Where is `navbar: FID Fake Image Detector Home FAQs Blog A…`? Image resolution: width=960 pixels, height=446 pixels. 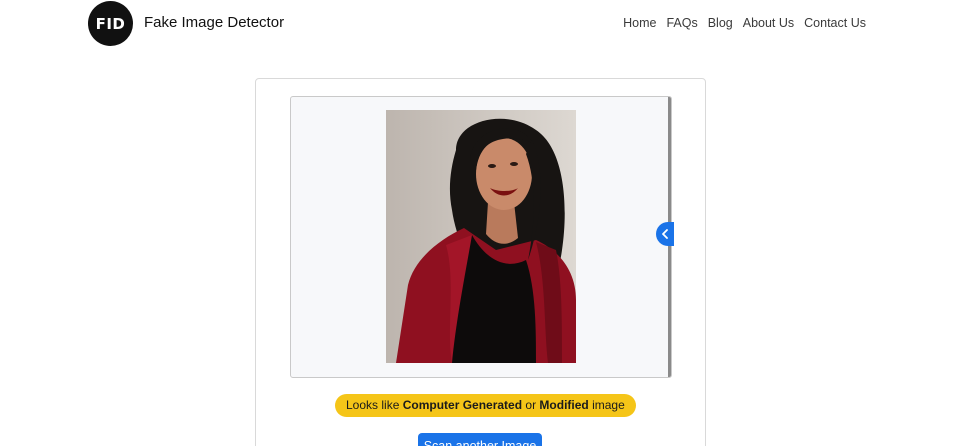
navbar: FID Fake Image Detector Home FAQs Blog A… is located at coordinates (480, 24).